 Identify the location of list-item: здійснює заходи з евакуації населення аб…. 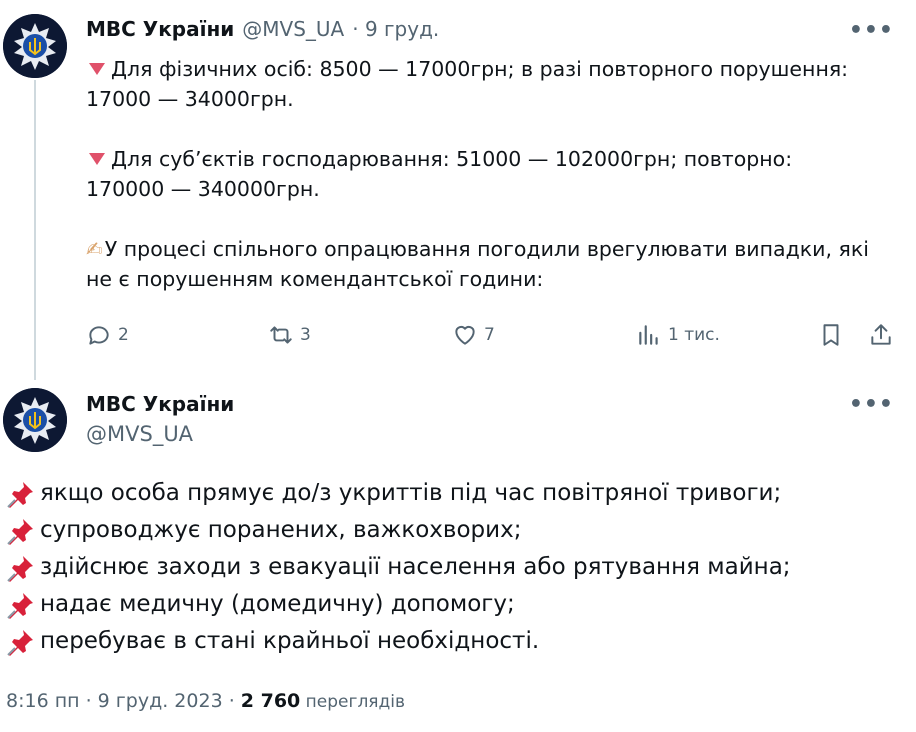
(456, 567).